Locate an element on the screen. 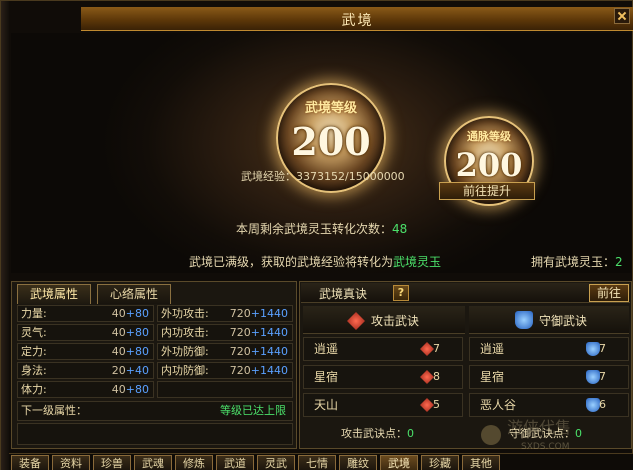 This screenshot has width=633, height=470. stat-row-empty is located at coordinates (225, 389).